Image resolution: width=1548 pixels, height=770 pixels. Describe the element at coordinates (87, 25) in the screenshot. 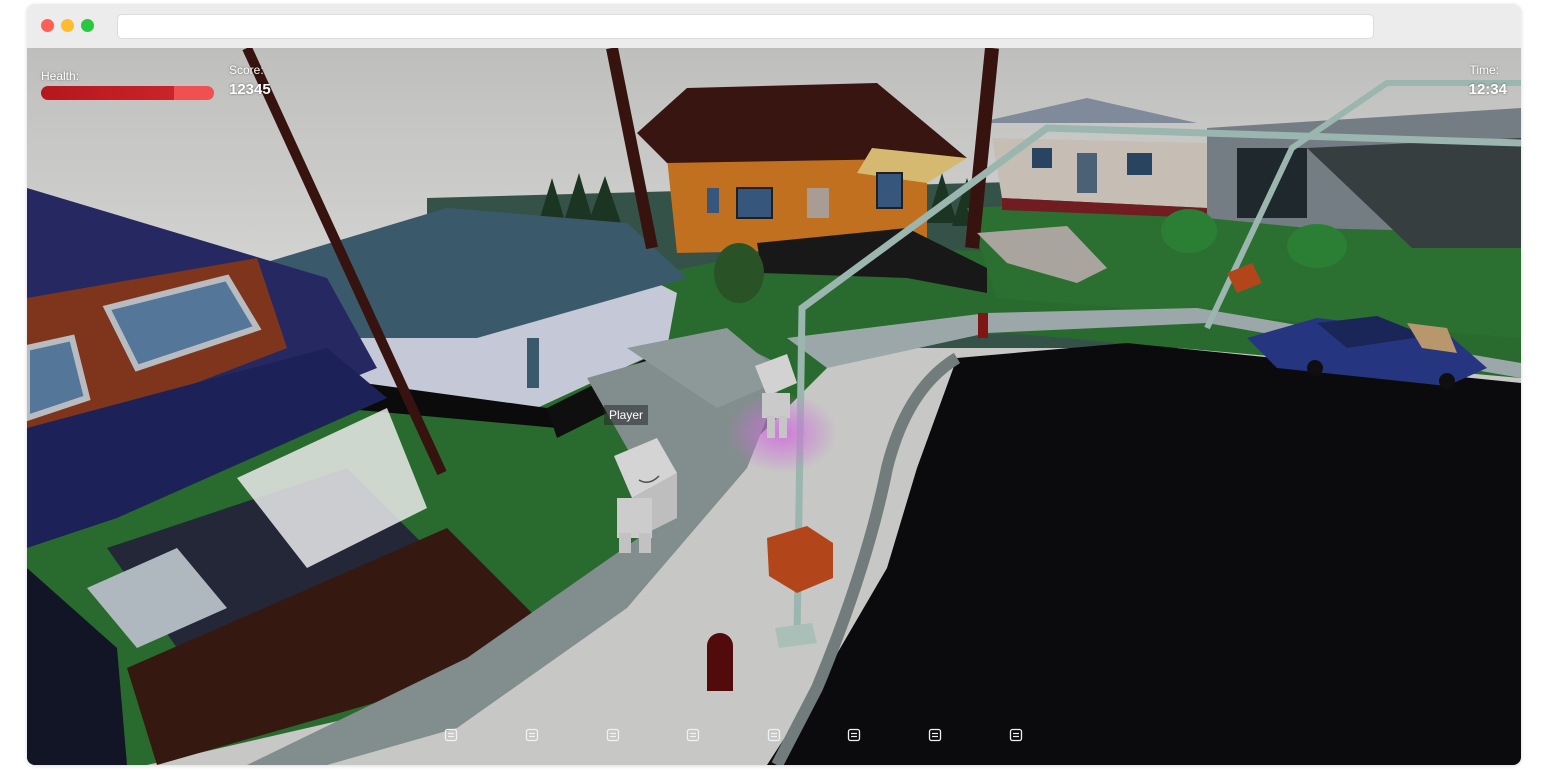

I see `zoom-window-button` at that location.